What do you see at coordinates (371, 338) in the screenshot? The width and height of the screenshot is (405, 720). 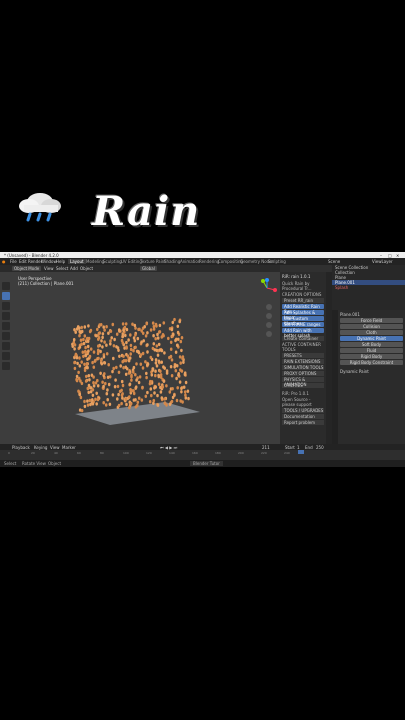 I see `physics-dynamic-paint-button: Dynamic Paint` at bounding box center [371, 338].